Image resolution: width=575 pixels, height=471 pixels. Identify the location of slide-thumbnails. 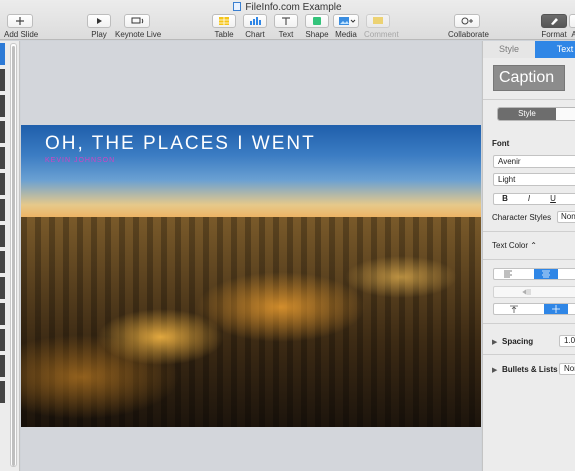
(2, 225).